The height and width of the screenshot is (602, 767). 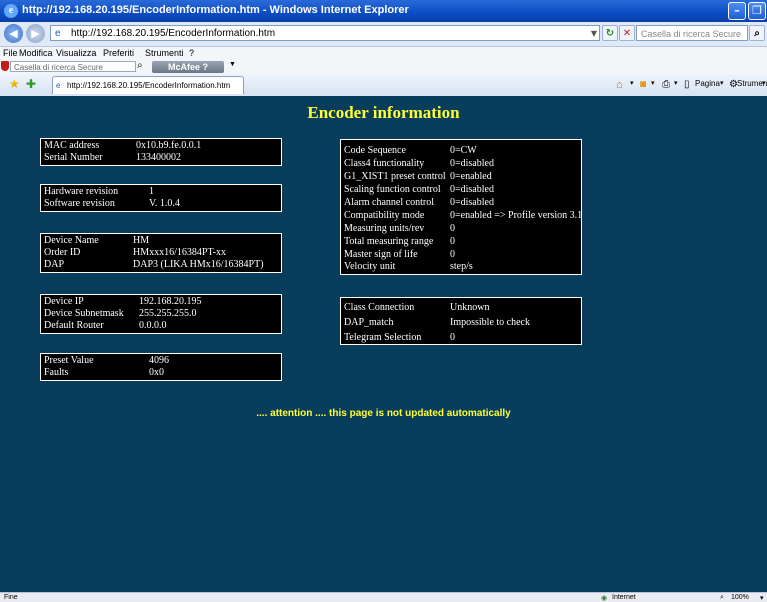 I want to click on velocity-unit-value: step/s, so click(x=461, y=266).